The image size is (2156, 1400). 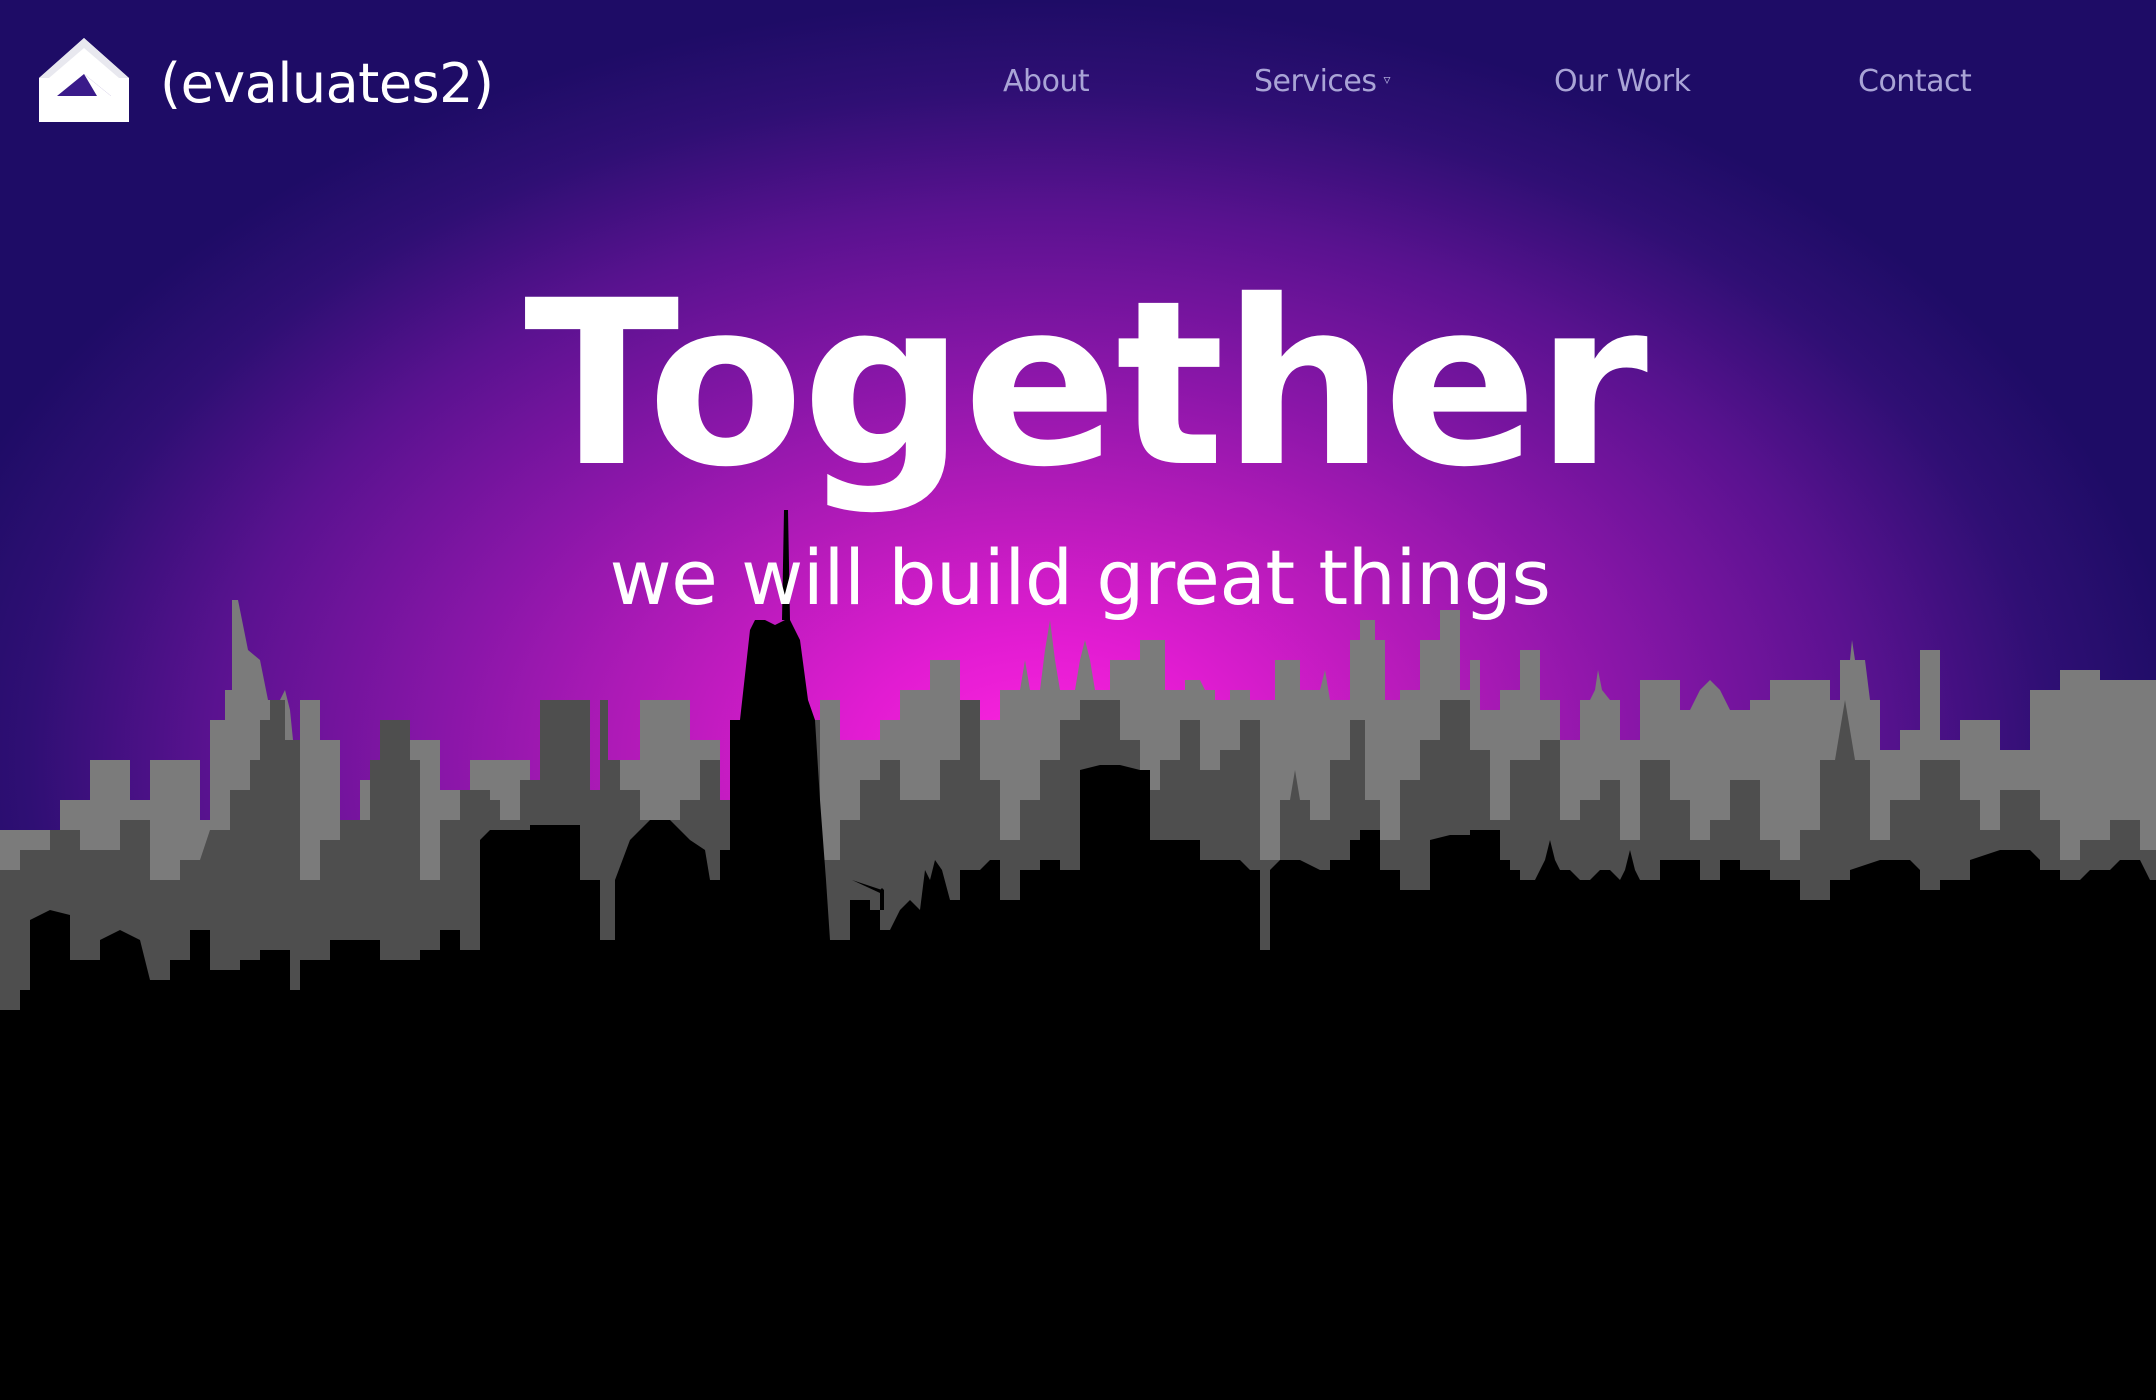 I want to click on chevron-down-icon: ▿, so click(x=1387, y=79).